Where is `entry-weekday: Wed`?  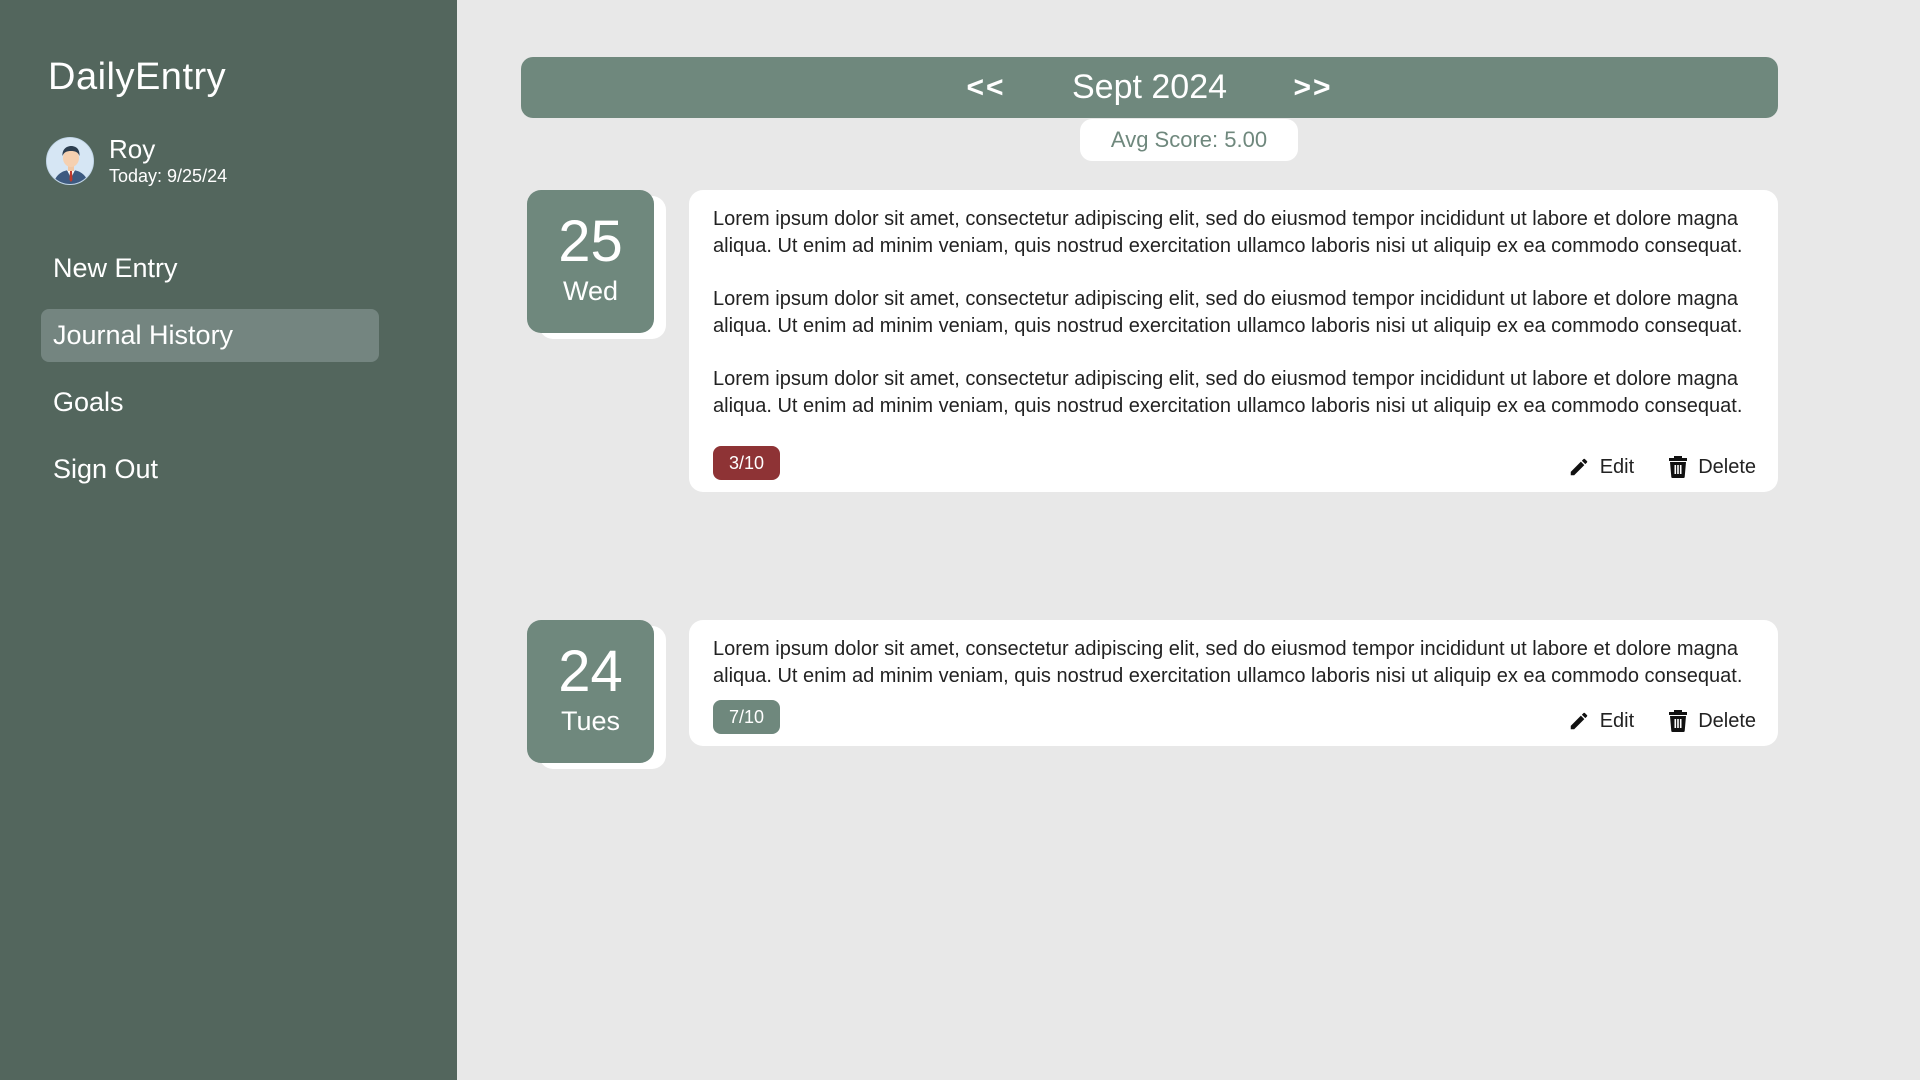 entry-weekday: Wed is located at coordinates (590, 291).